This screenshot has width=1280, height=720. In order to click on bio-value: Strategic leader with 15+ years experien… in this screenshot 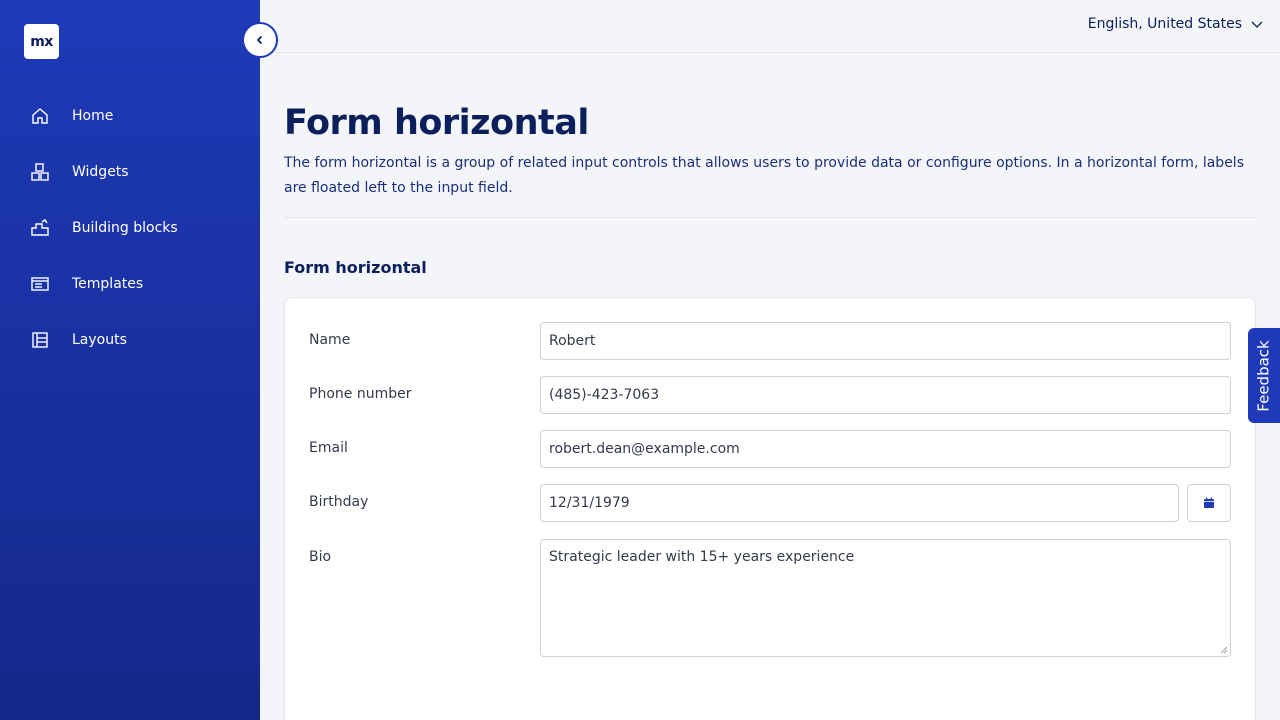, I will do `click(702, 557)`.